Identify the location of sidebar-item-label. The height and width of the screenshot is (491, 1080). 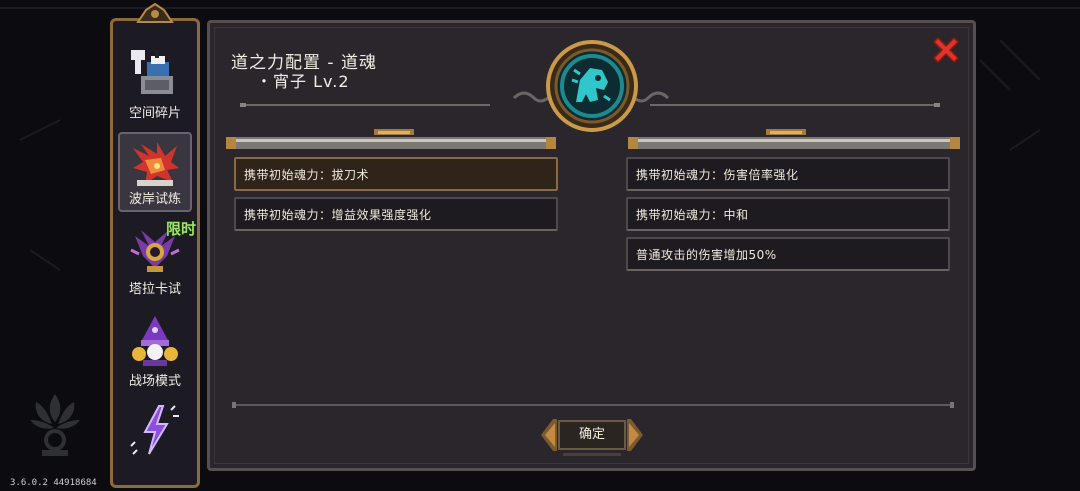
(155, 464).